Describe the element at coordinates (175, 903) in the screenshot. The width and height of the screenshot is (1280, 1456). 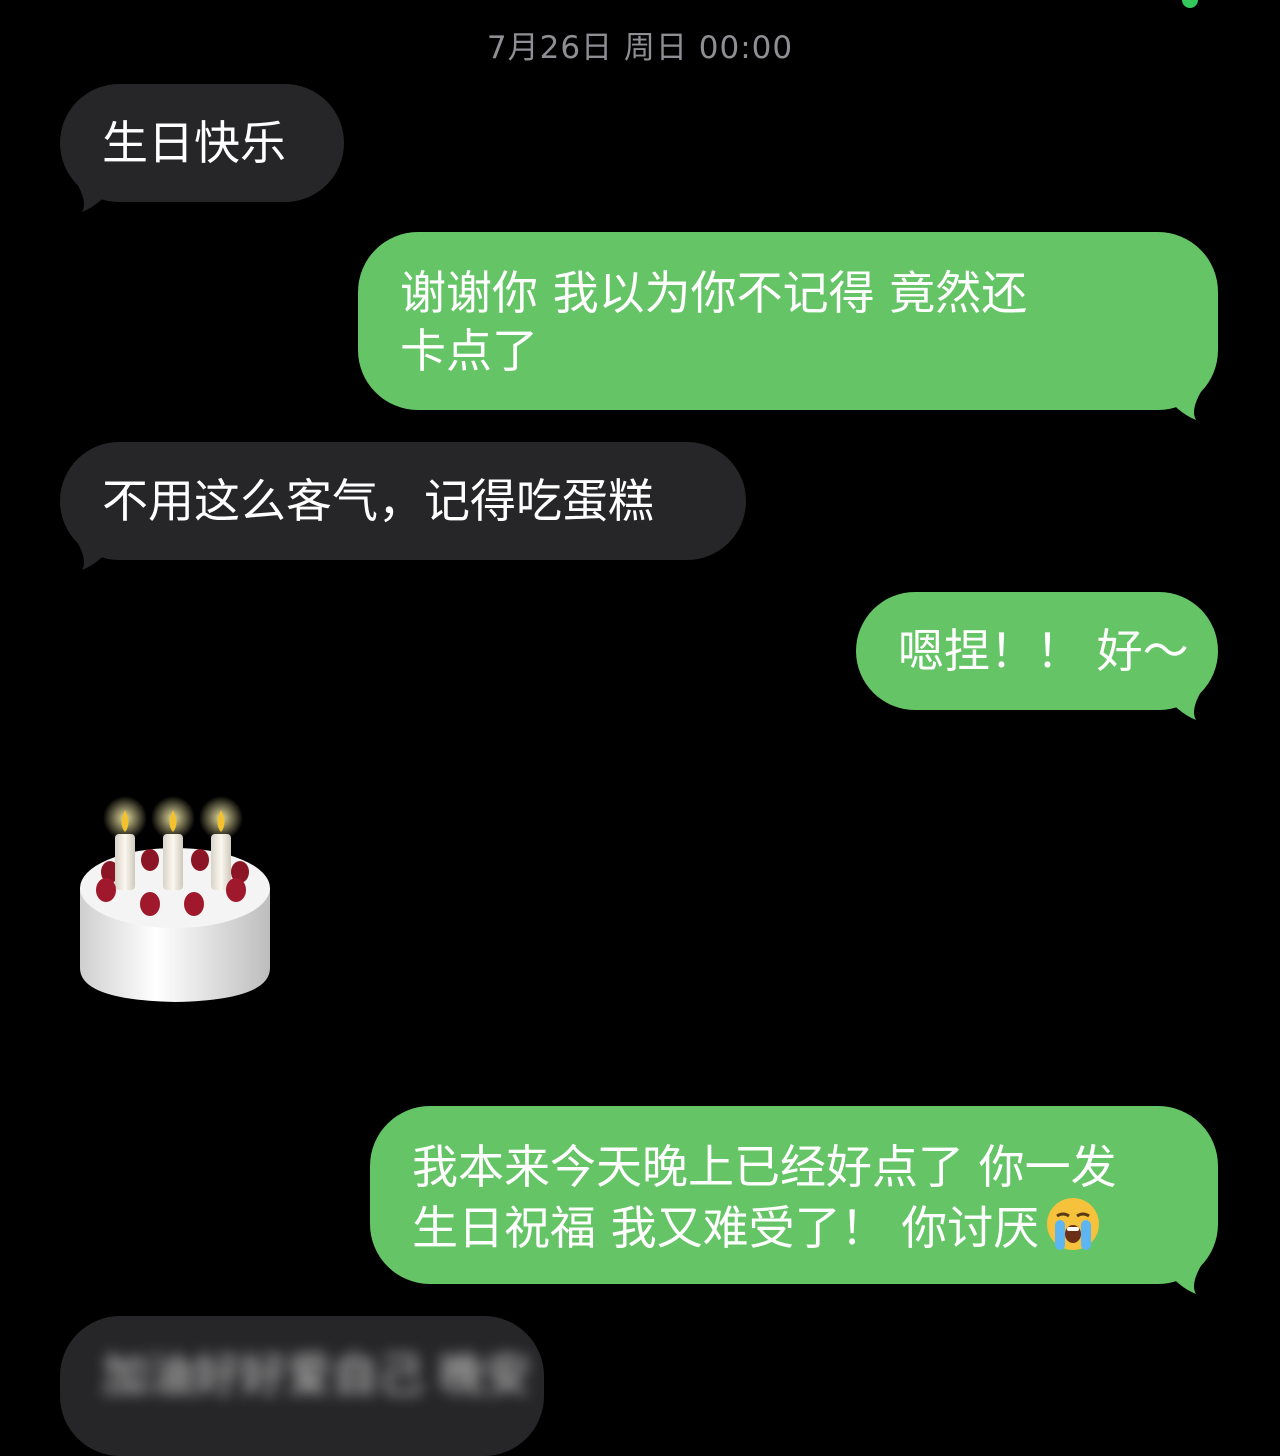
I see `birthday-cake-icon` at that location.